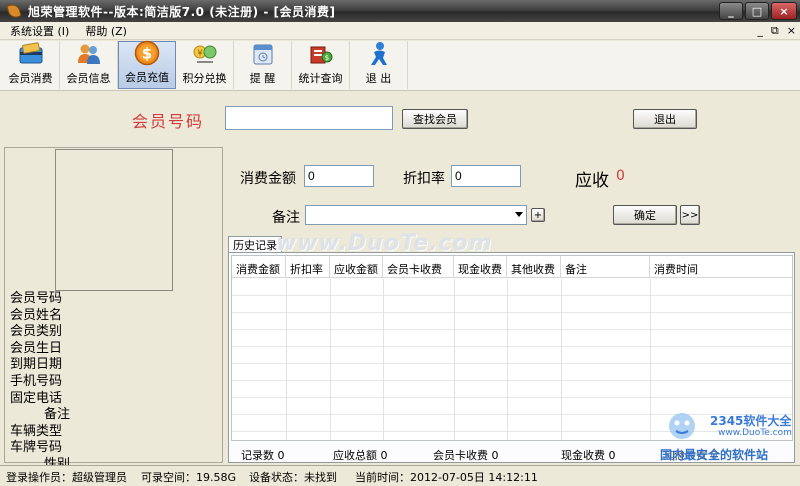 Image resolution: width=800 pixels, height=486 pixels. I want to click on info-label: 到期日期, so click(36, 365).